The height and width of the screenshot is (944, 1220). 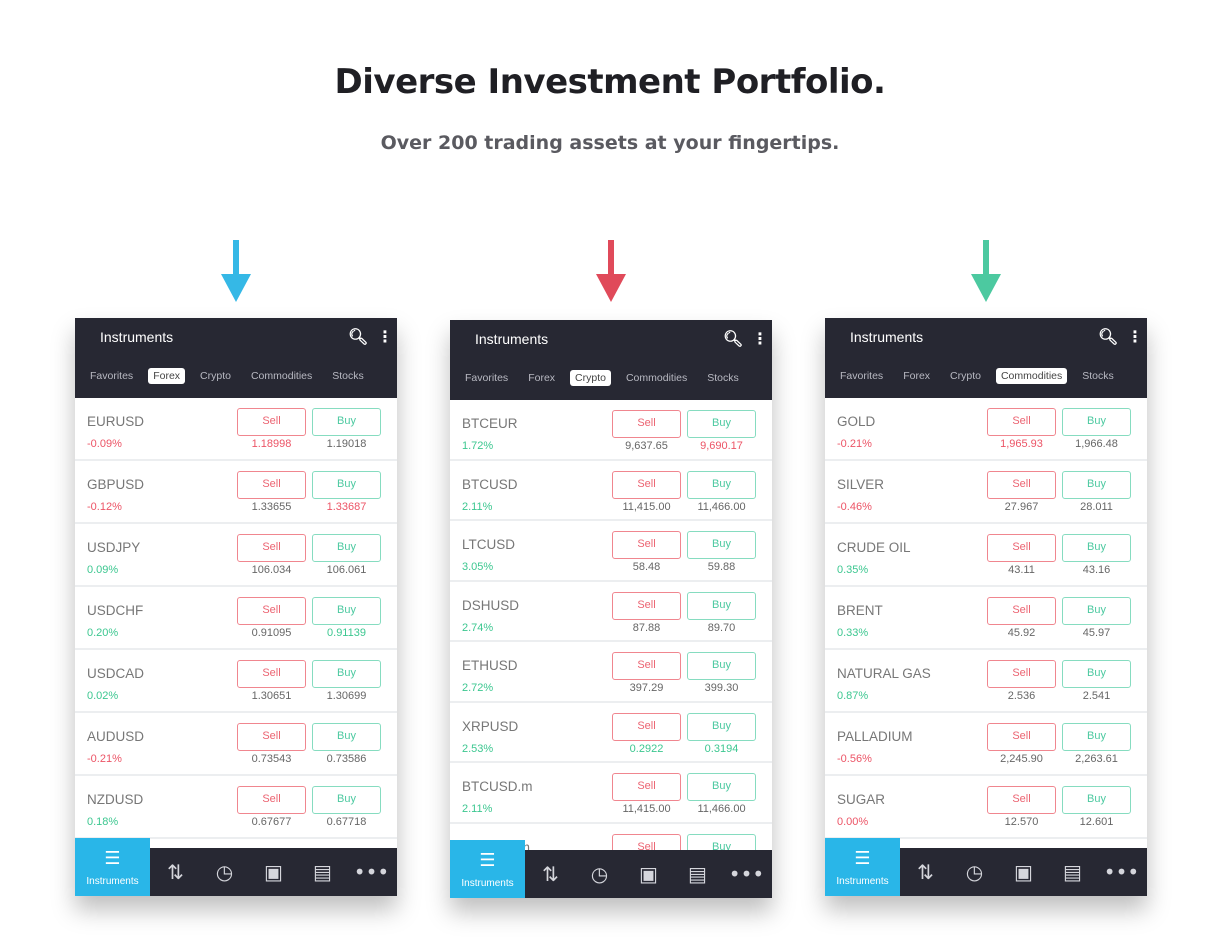 What do you see at coordinates (236, 744) in the screenshot?
I see `instrument-row: AUDUSD -0.21% Sell Buy 0.73543 0.73586` at bounding box center [236, 744].